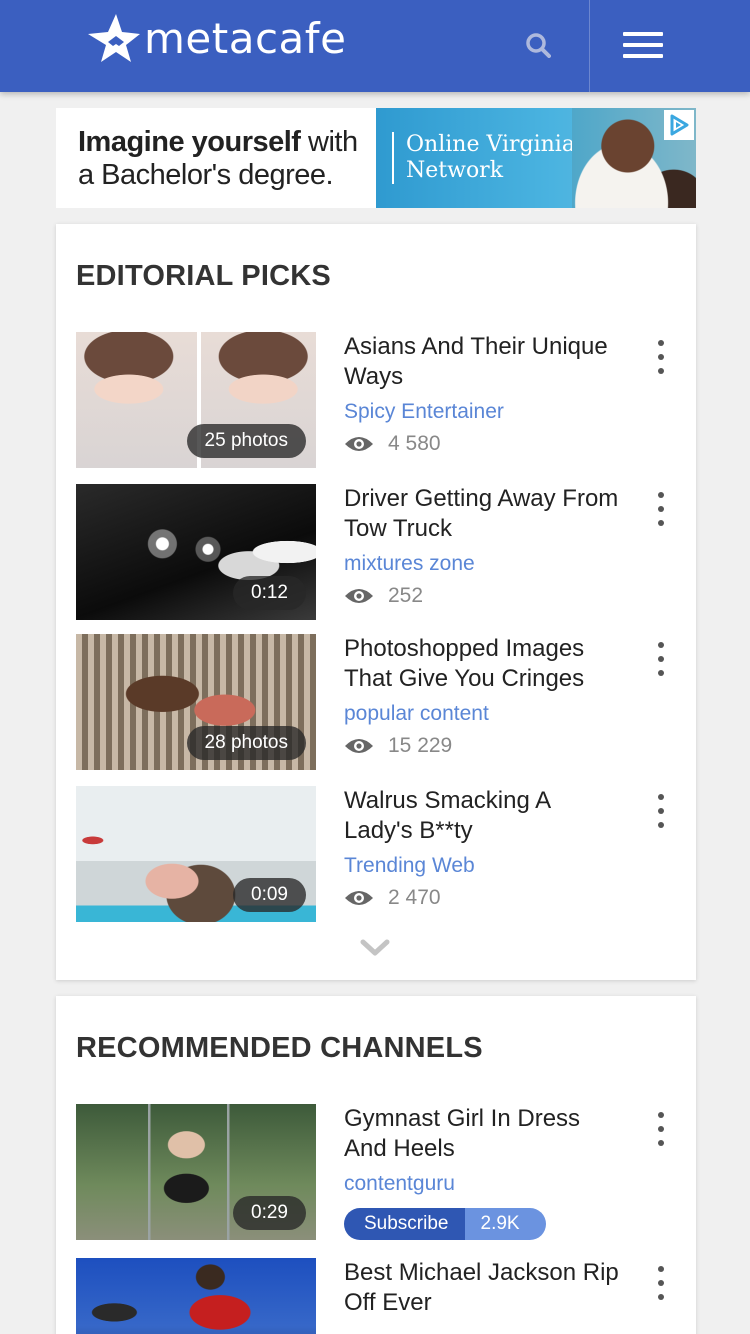 This screenshot has width=750, height=1334. I want to click on video-item: Best Michael Jackson Rip Off Ever, so click(381, 1296).